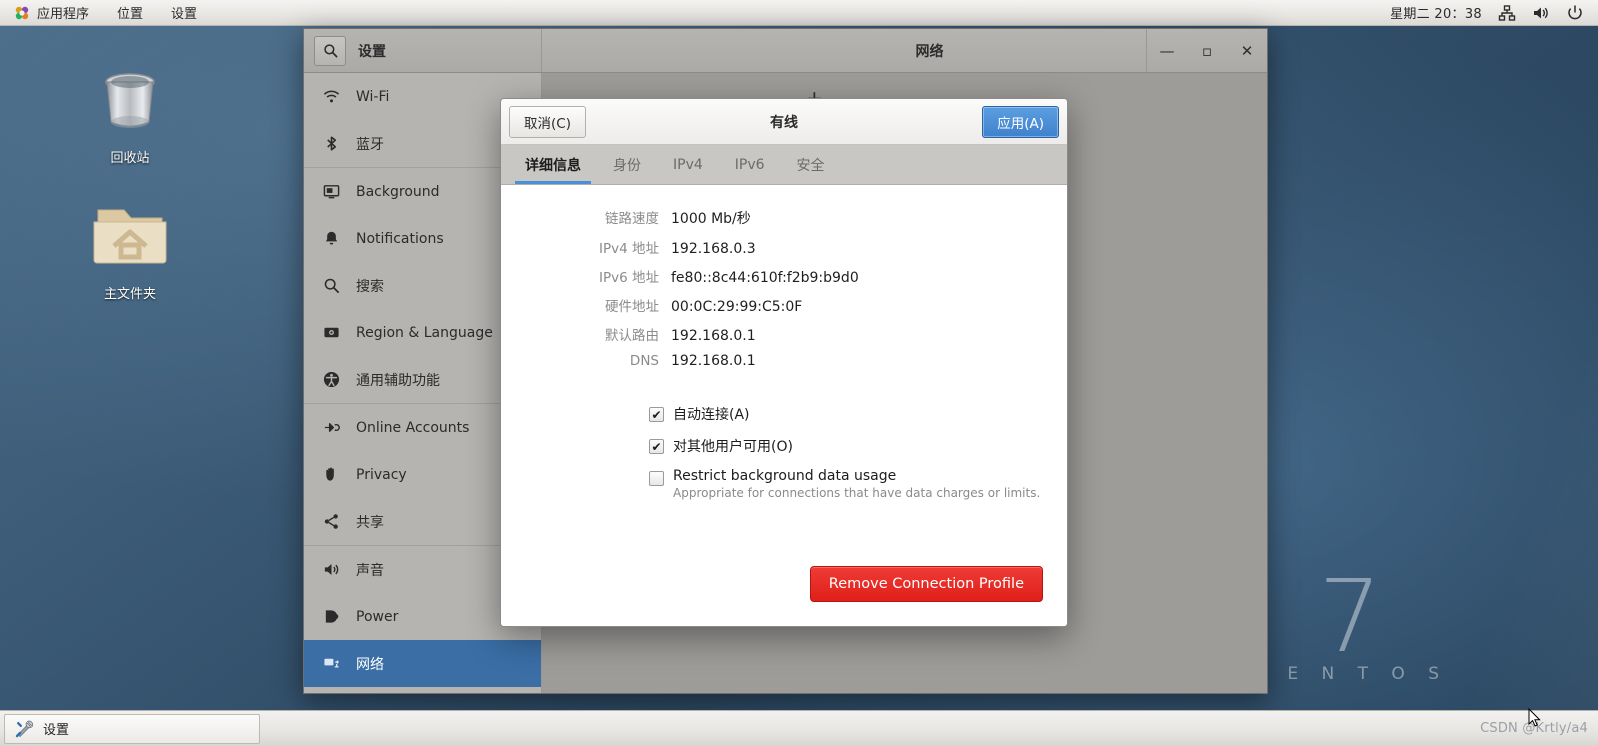 The image size is (1598, 746). I want to click on clock: 星期二 20：38, so click(1436, 12).